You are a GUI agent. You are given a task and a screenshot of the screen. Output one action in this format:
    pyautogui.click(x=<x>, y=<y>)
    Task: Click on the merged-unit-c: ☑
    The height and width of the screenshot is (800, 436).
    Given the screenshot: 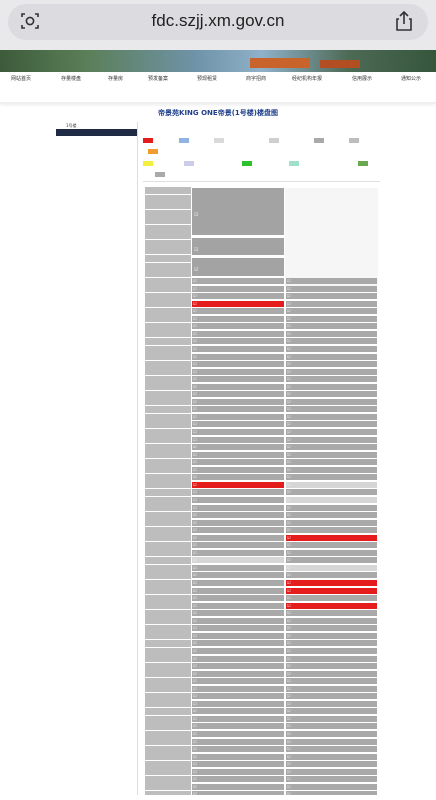 What is the action you would take?
    pyautogui.click(x=238, y=267)
    